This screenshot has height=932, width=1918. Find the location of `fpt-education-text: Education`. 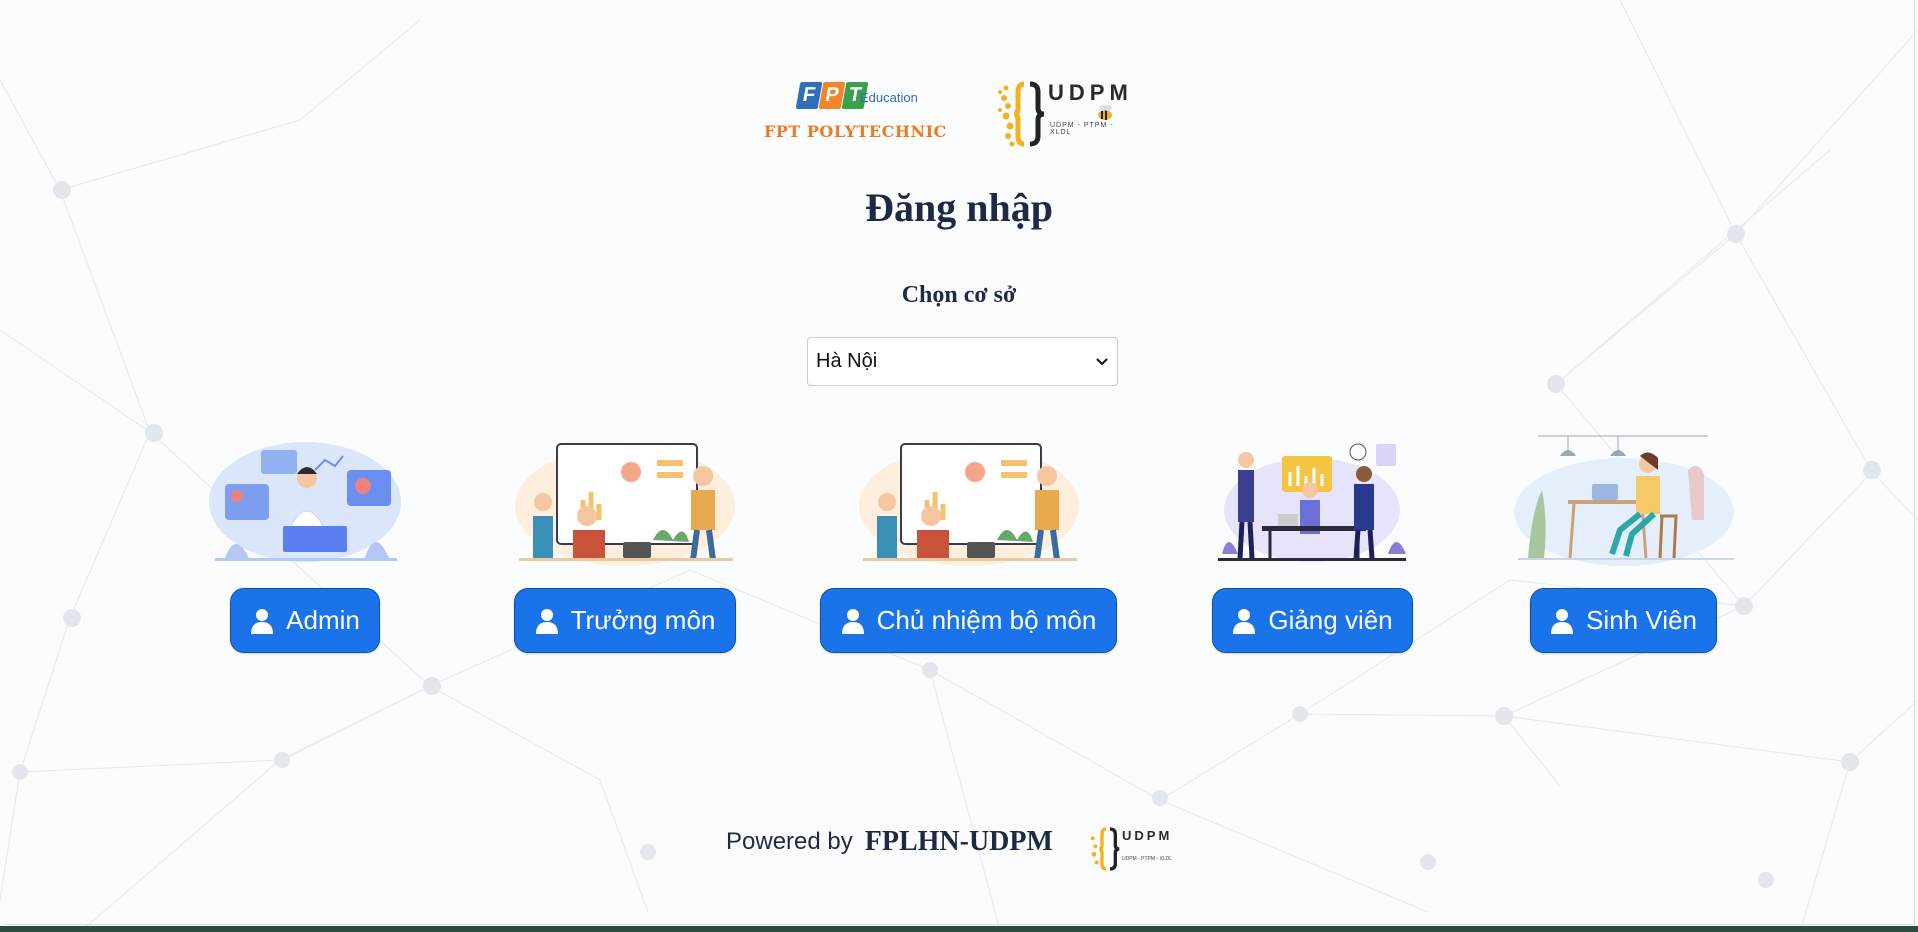

fpt-education-text: Education is located at coordinates (889, 97).